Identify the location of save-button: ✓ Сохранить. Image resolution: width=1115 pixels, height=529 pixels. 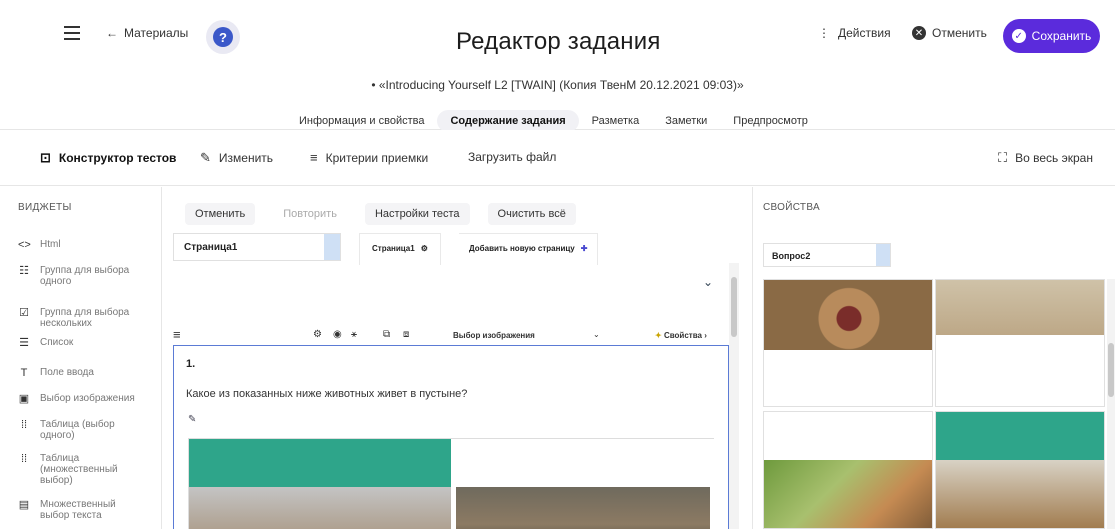
(1051, 36).